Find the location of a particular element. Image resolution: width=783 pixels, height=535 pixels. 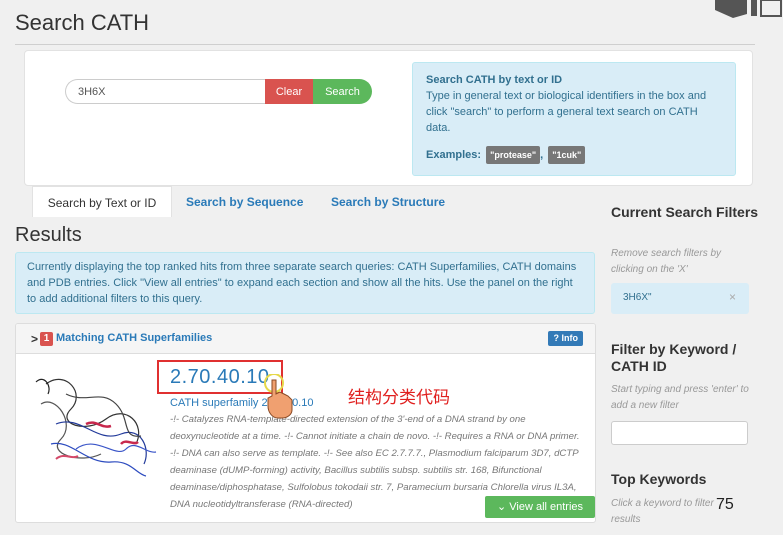

filter-chip-label: 3H6X" is located at coordinates (637, 297).